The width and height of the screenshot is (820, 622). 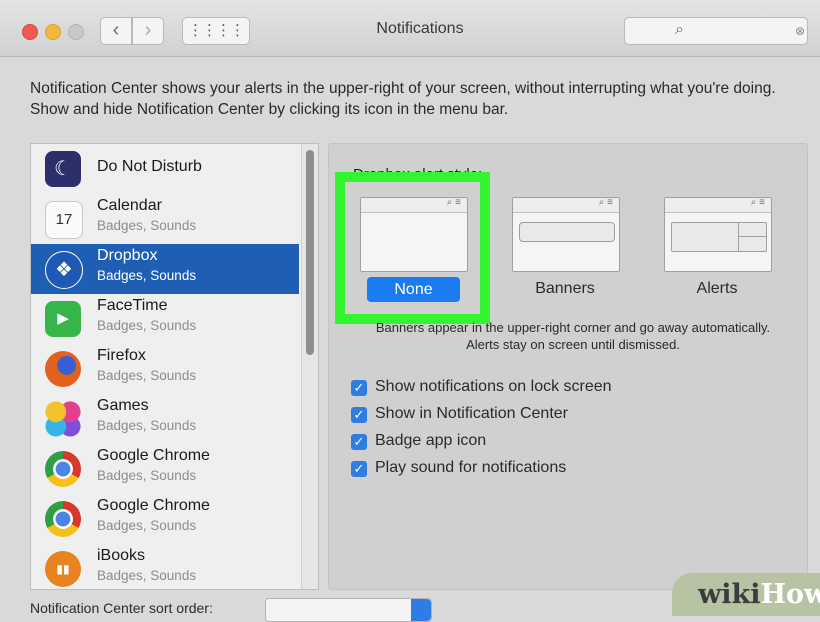 I want to click on banners-style-label: Banners, so click(x=565, y=289).